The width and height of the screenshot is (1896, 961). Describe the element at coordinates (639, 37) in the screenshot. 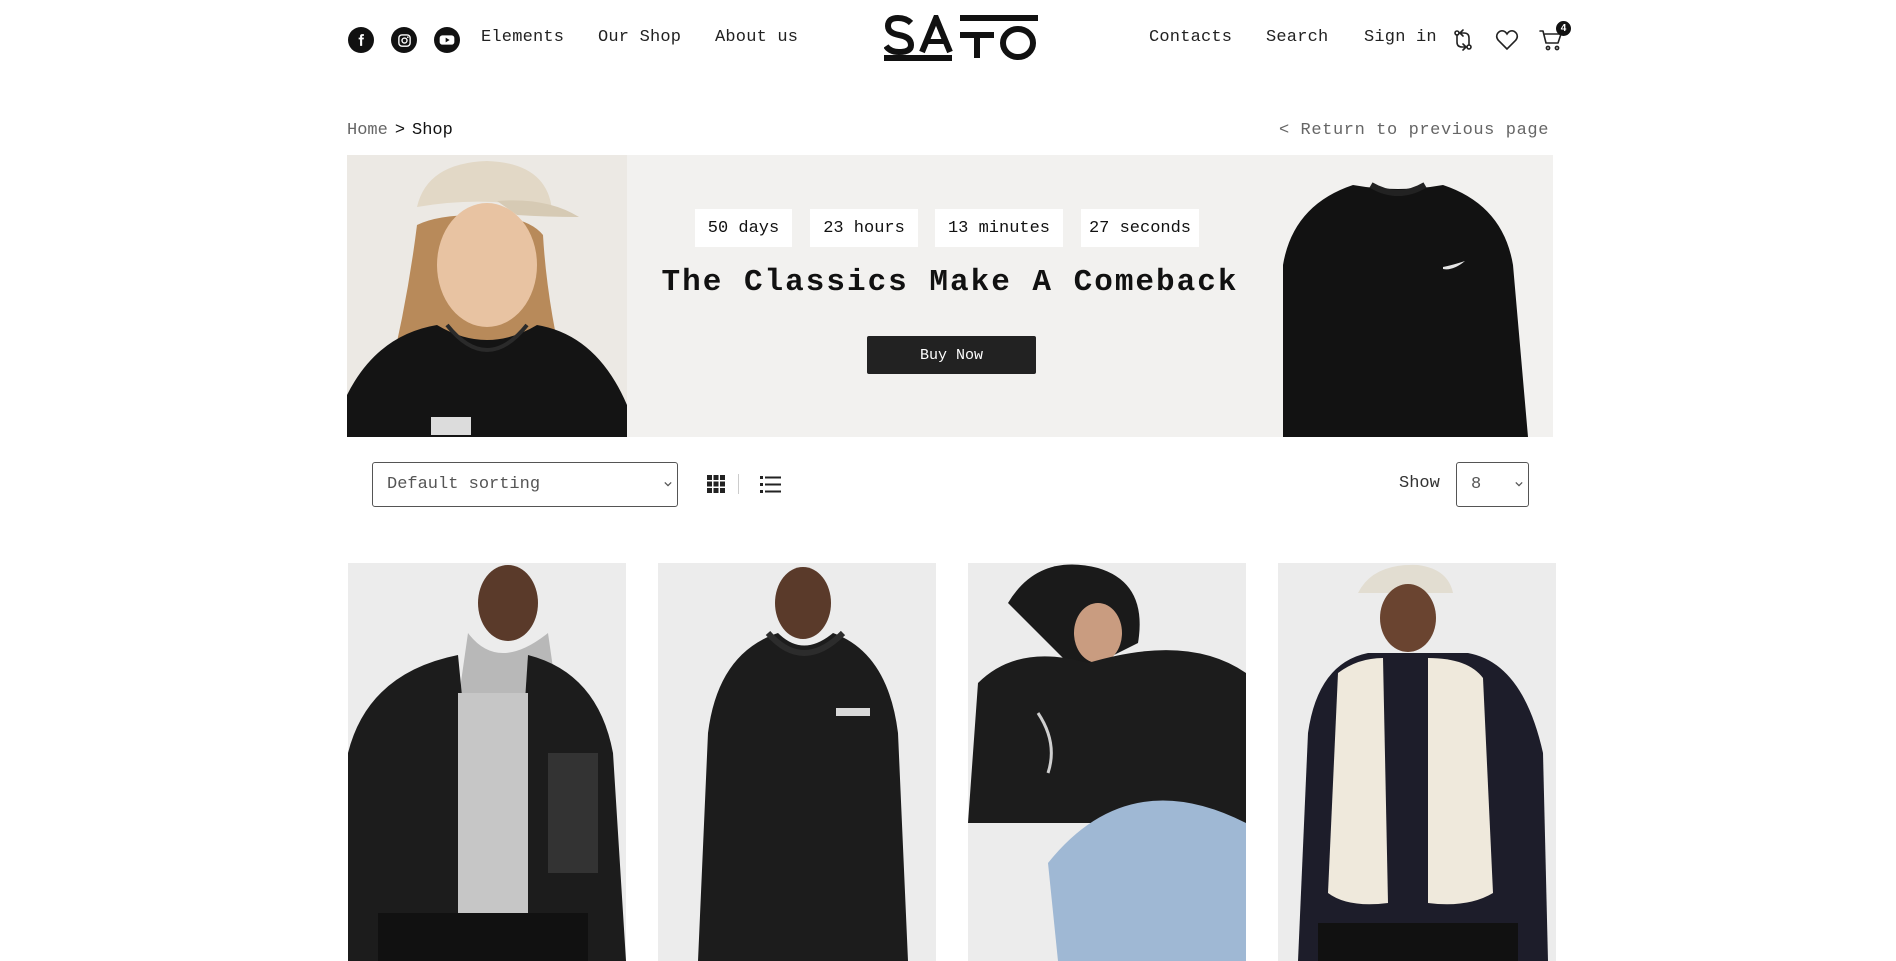

I see `nav-our-shop: Our Shop` at that location.